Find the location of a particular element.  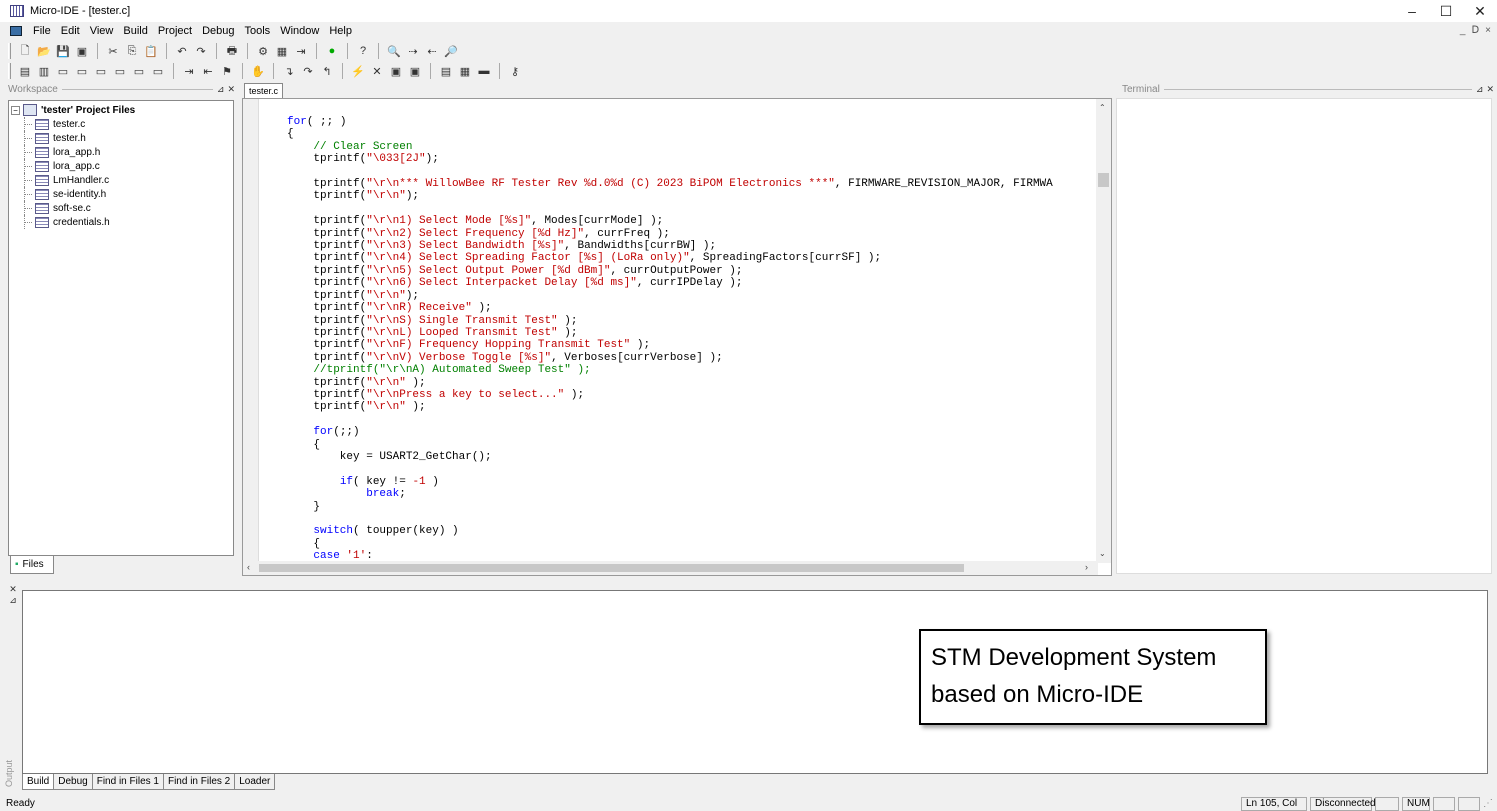

document-icon is located at coordinates (16, 31).